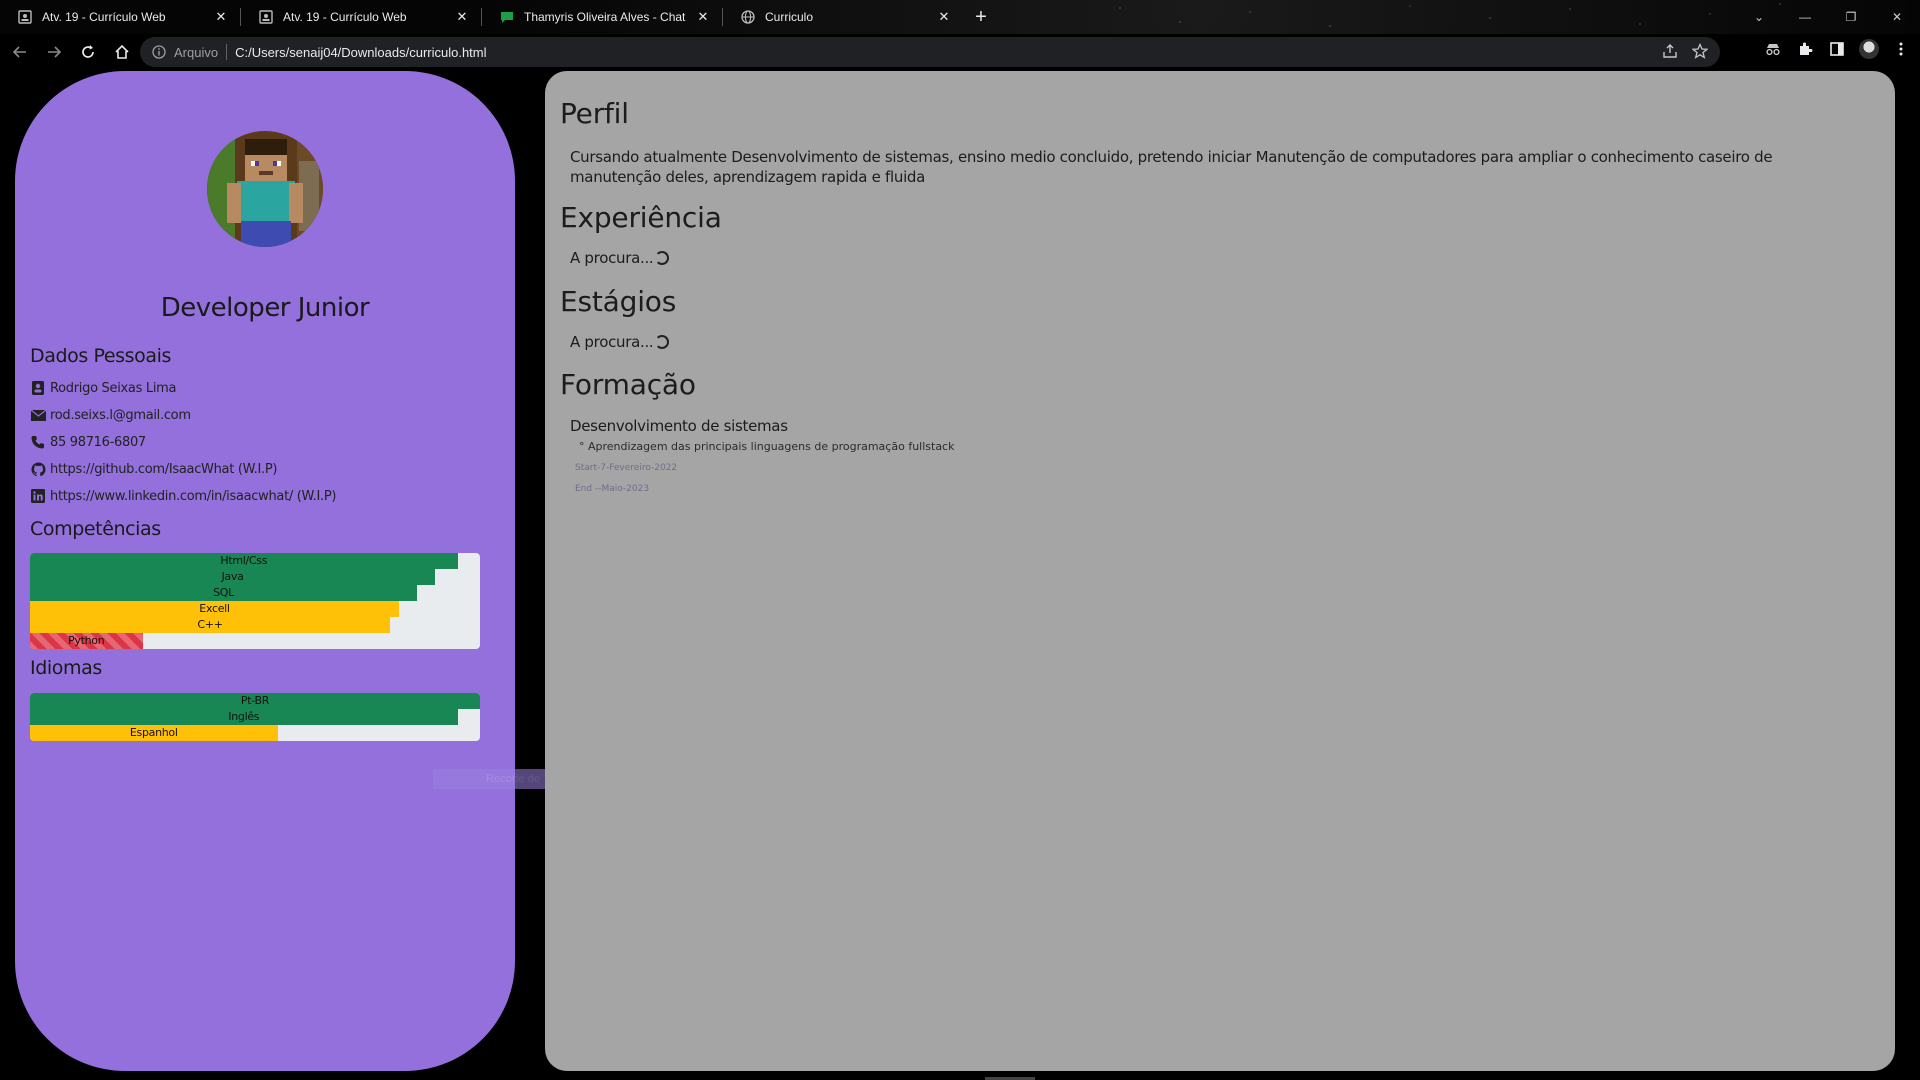 The height and width of the screenshot is (1080, 1920). I want to click on star-icon, so click(1700, 51).